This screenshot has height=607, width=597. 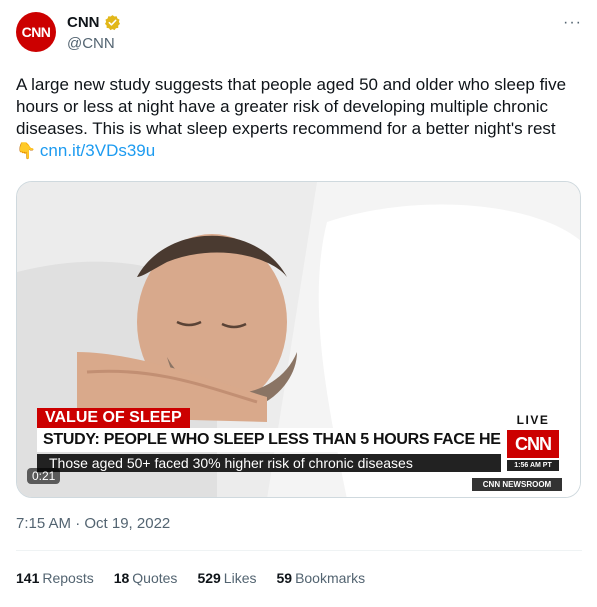 I want to click on stat-reposts: 141 Reposts, so click(x=55, y=578).